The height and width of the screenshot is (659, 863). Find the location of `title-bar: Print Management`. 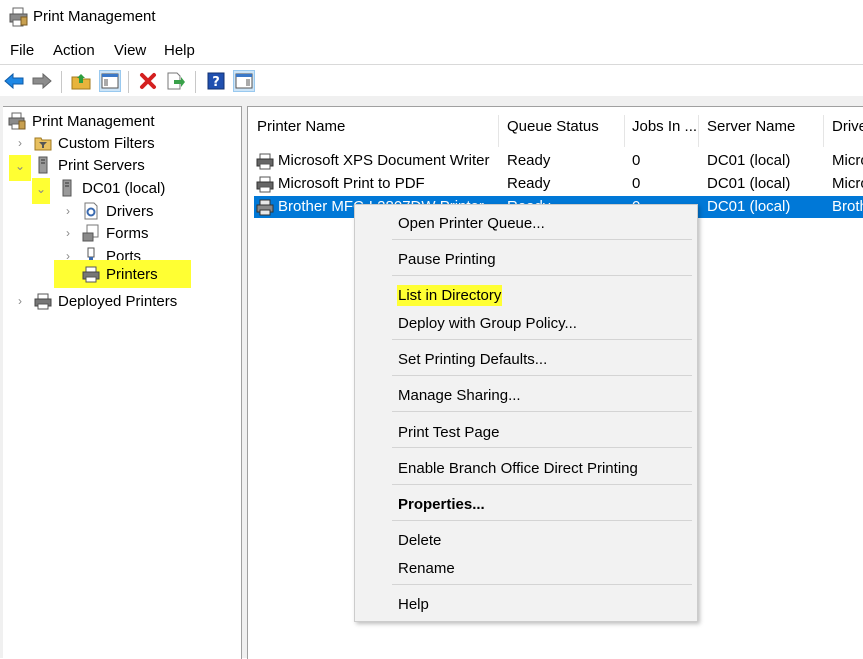

title-bar: Print Management is located at coordinates (431, 17).